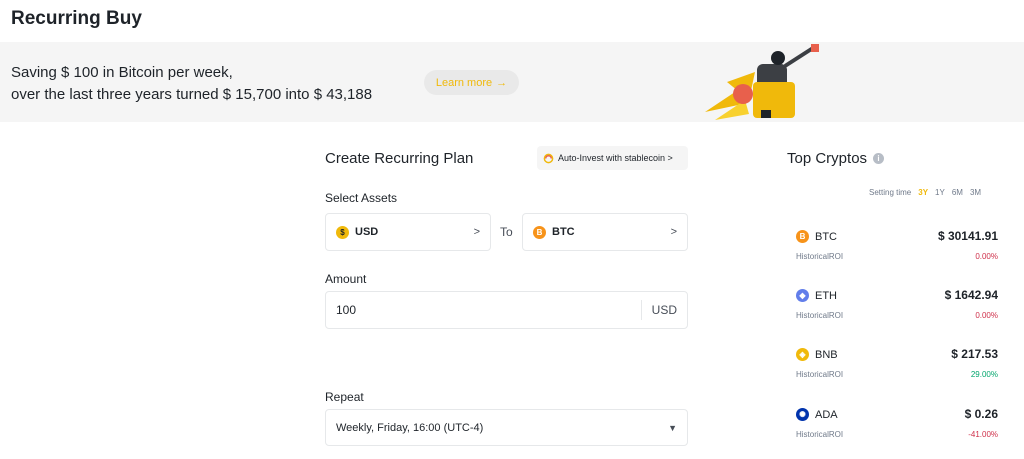  Describe the element at coordinates (826, 295) in the screenshot. I see `crypto-symbol: ETH` at that location.